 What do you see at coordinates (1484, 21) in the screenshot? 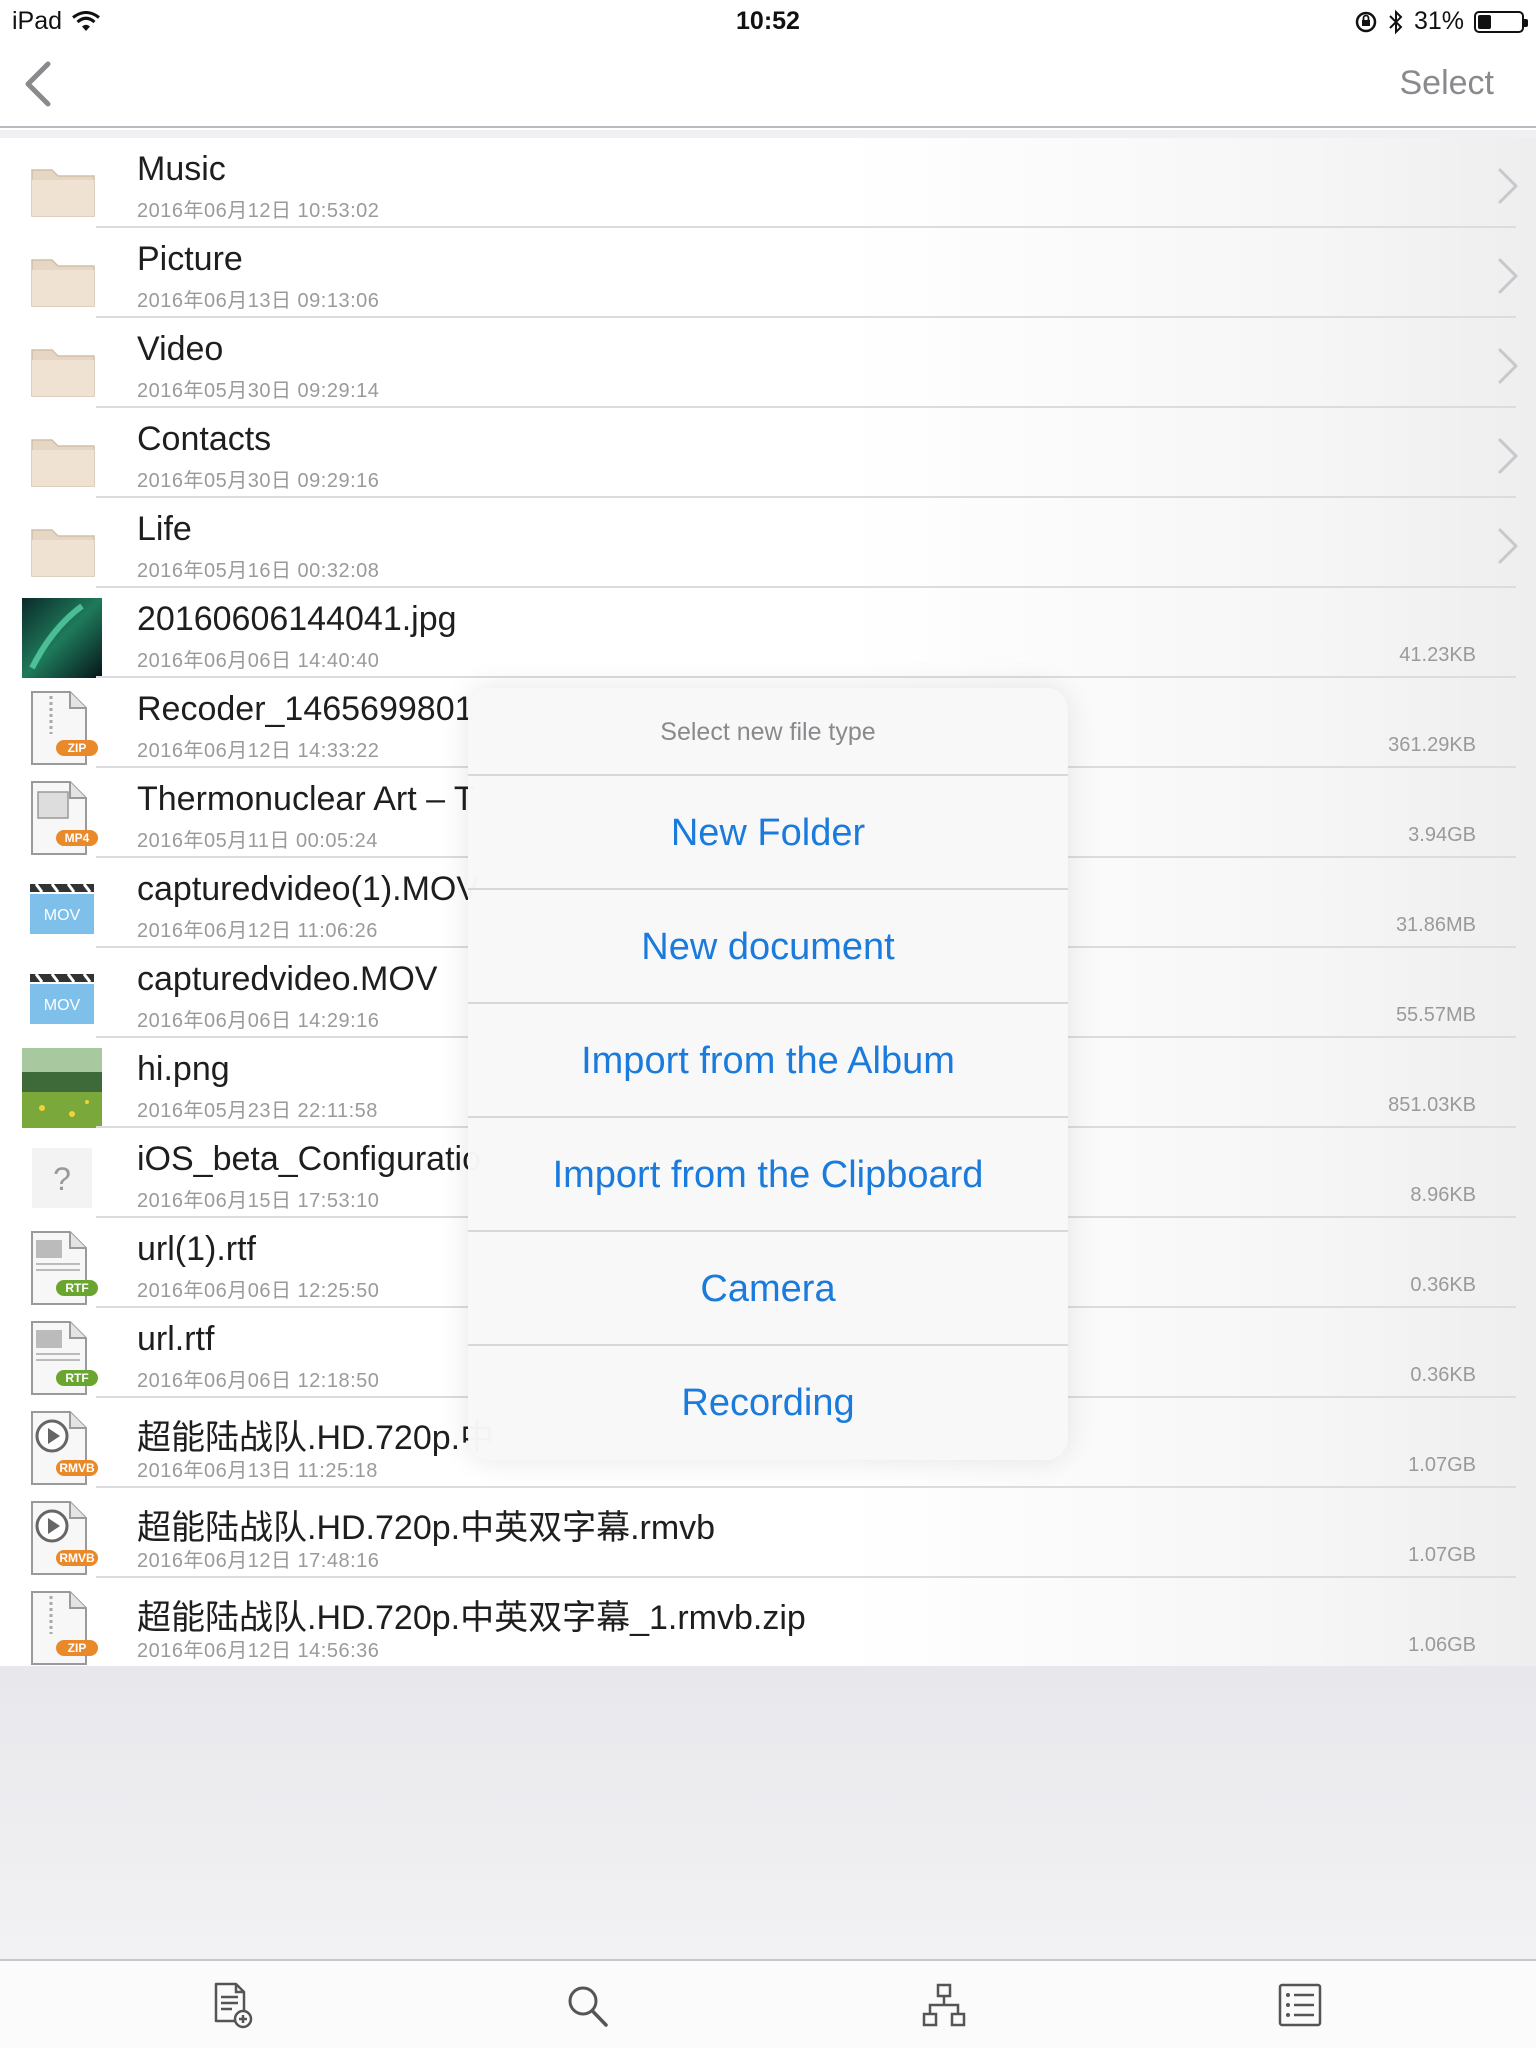
I see `battery-level-fill` at bounding box center [1484, 21].